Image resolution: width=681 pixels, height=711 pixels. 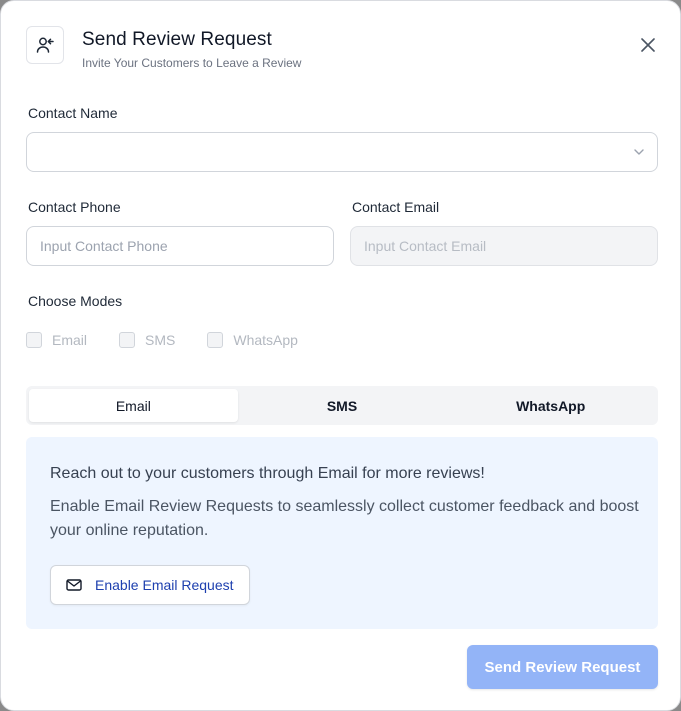 I want to click on close-button, so click(x=648, y=45).